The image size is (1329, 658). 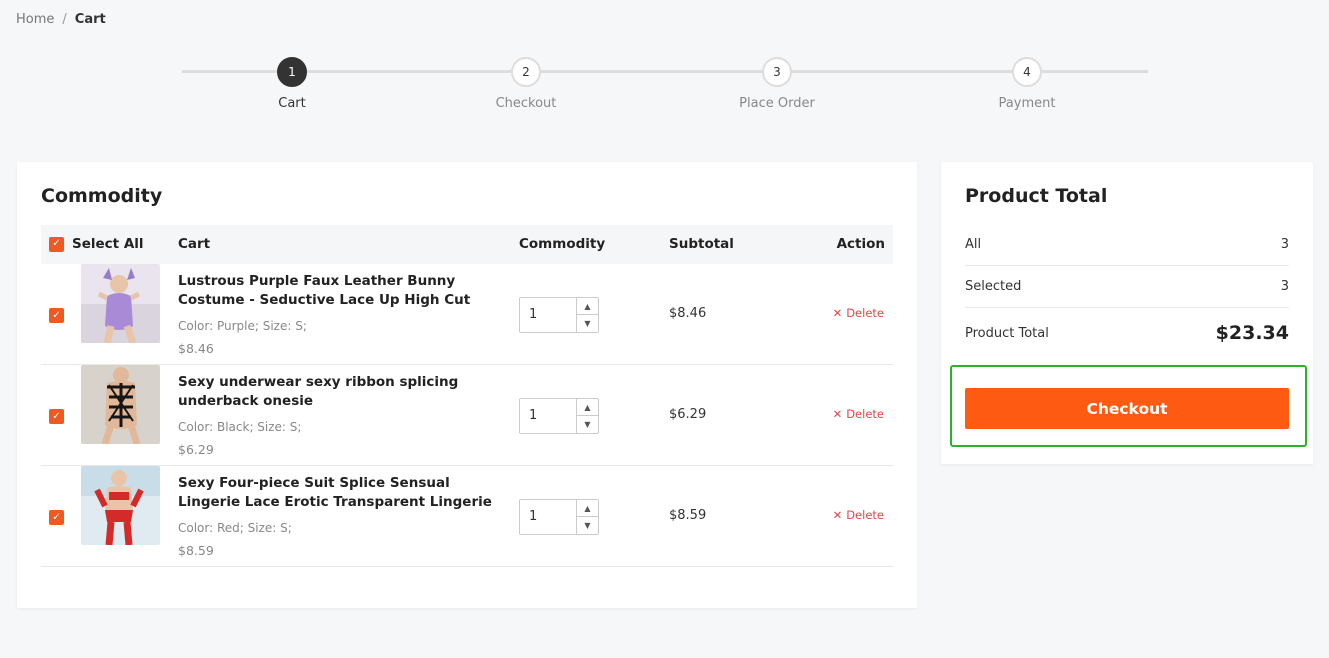 What do you see at coordinates (1127, 408) in the screenshot?
I see `checkout-button: Checkout` at bounding box center [1127, 408].